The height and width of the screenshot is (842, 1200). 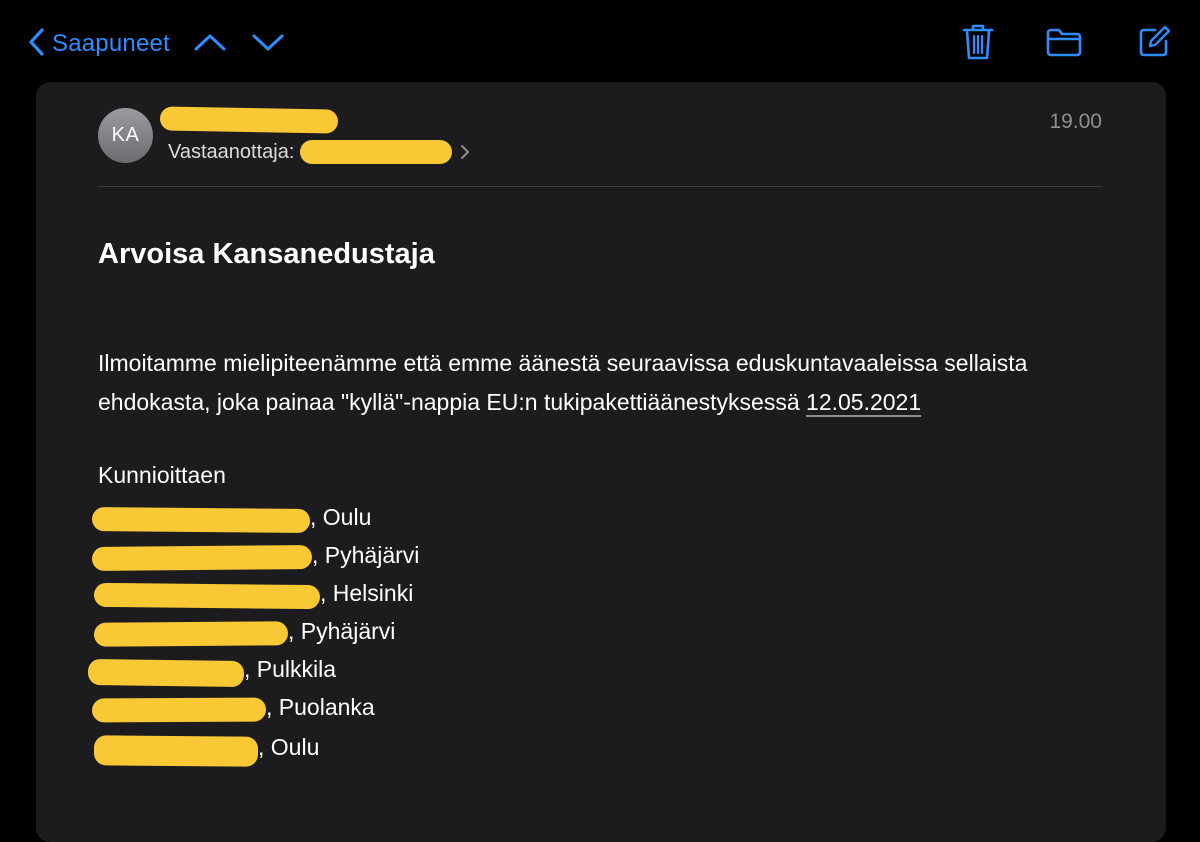 I want to click on toolbar: Saapuneet, so click(x=600, y=41).